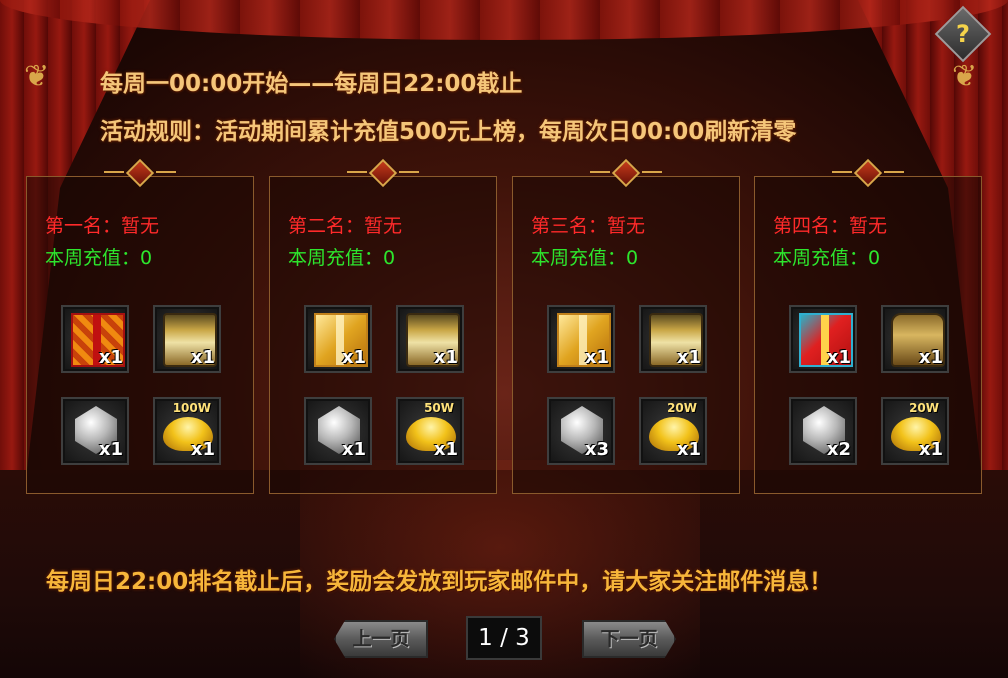 The image size is (1008, 678). I want to click on rank-panel-3: 第三名：暂无 本周充值：0 x1 x1 x3 20W x1, so click(626, 326).